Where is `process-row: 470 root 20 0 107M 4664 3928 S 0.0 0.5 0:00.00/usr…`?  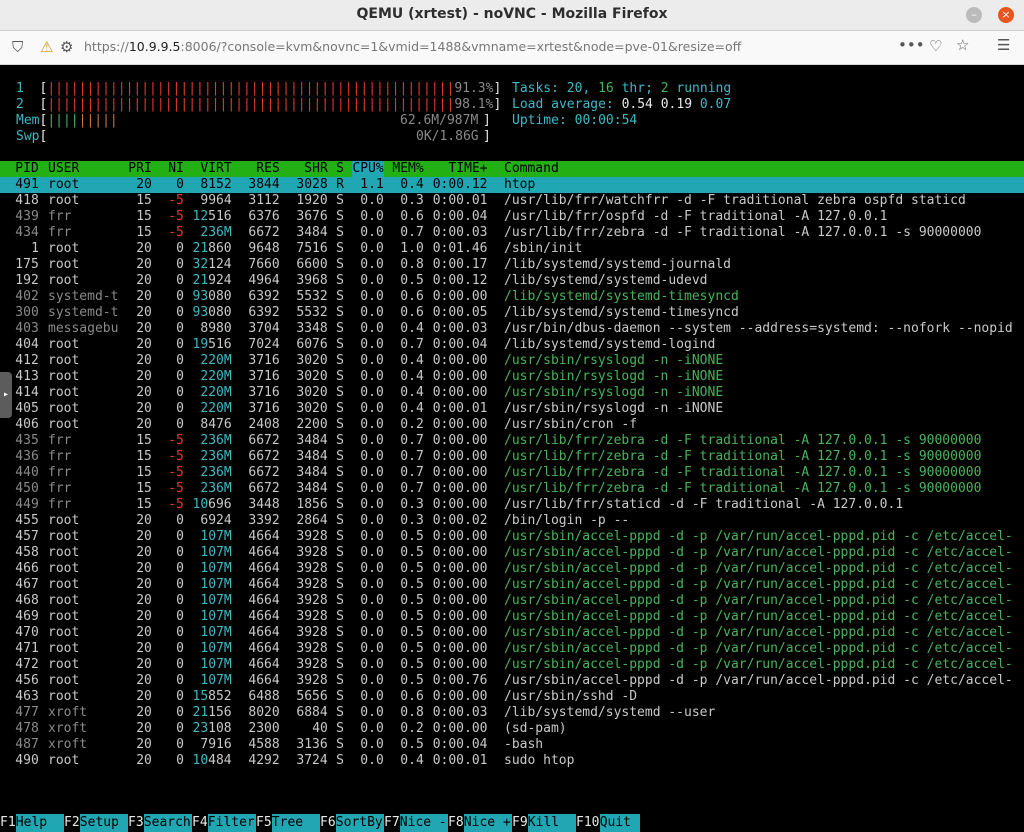
process-row: 470 root 20 0 107M 4664 3928 S 0.0 0.5 0:00.00/usr… is located at coordinates (512, 633).